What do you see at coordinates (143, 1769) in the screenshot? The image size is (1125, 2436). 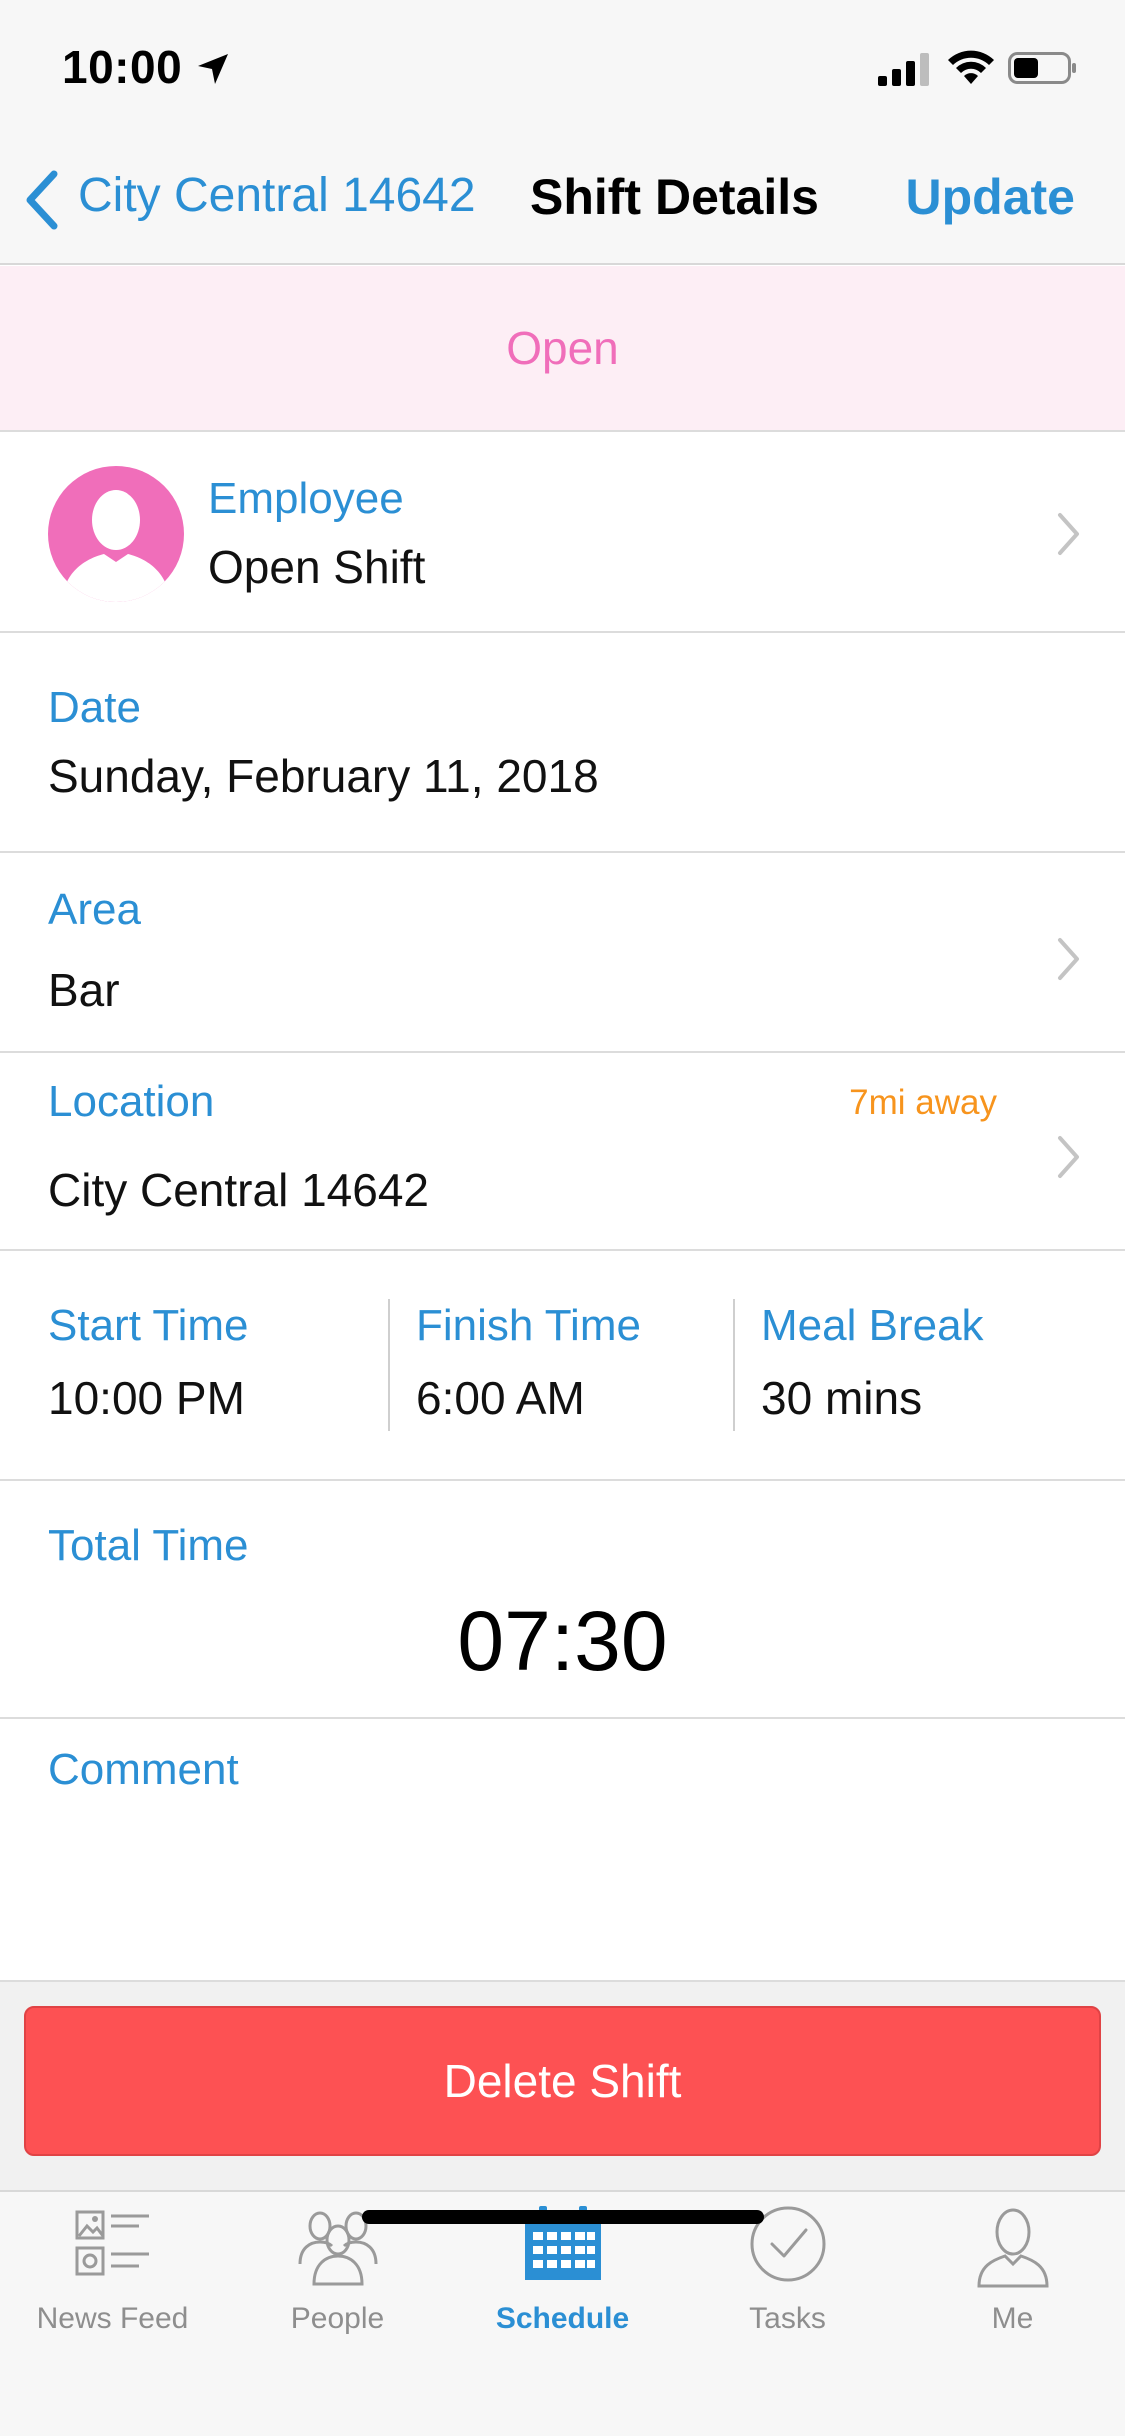 I see `comment-label: Comment` at bounding box center [143, 1769].